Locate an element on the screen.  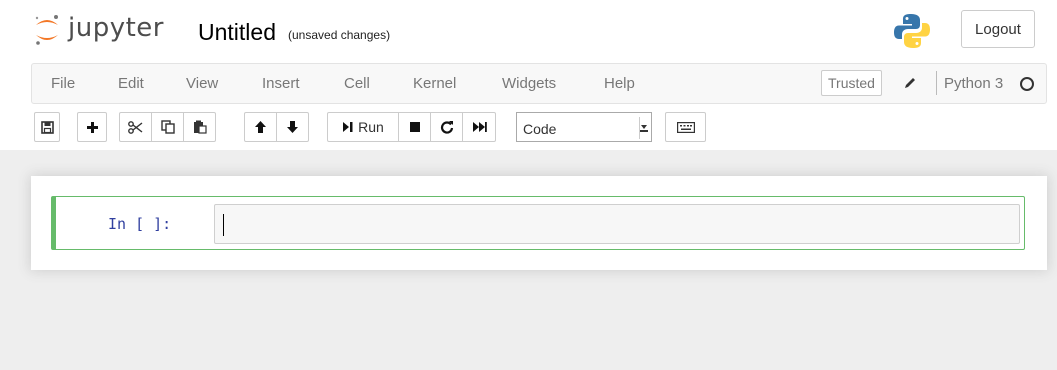
cut-icon is located at coordinates (135, 127).